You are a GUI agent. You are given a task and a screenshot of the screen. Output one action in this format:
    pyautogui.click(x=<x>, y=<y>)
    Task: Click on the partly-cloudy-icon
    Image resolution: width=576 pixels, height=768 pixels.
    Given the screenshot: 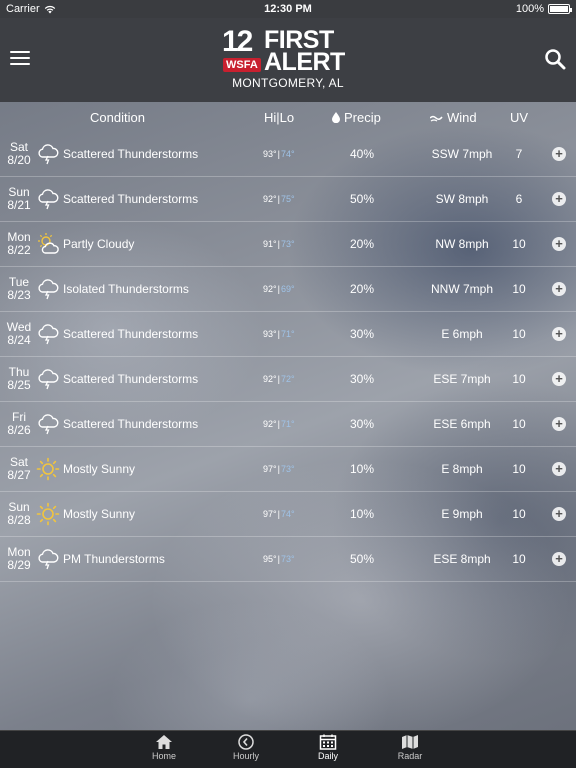 What is the action you would take?
    pyautogui.click(x=48, y=244)
    